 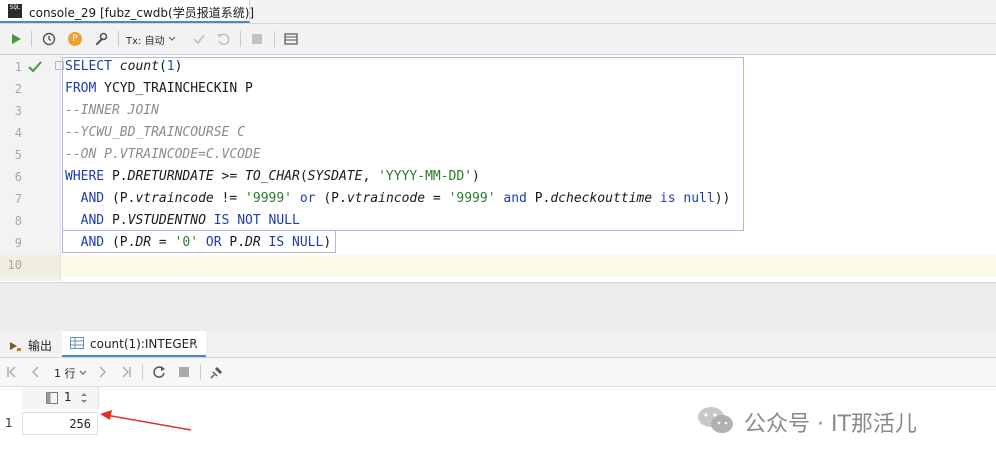 I want to click on panel-splitter, so click(x=498, y=306).